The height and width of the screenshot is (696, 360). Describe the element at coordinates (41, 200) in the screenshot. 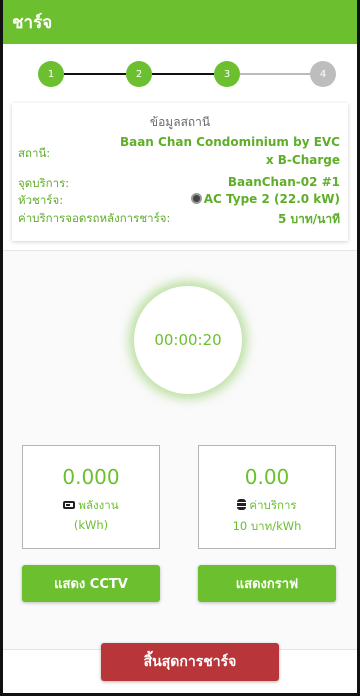

I see `connector-label: หัวชาร์จ:` at that location.